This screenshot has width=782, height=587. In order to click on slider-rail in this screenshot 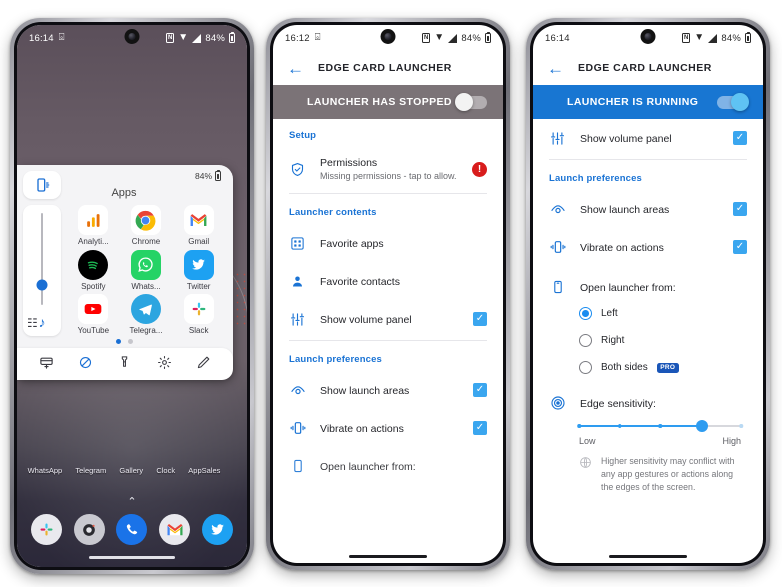, I will do `click(660, 426)`.